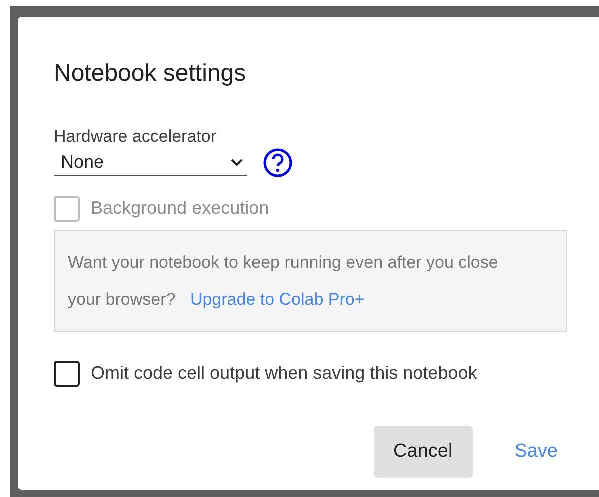 Image resolution: width=599 pixels, height=497 pixels. Describe the element at coordinates (180, 208) in the screenshot. I see `checkbox-label: Background execution` at that location.